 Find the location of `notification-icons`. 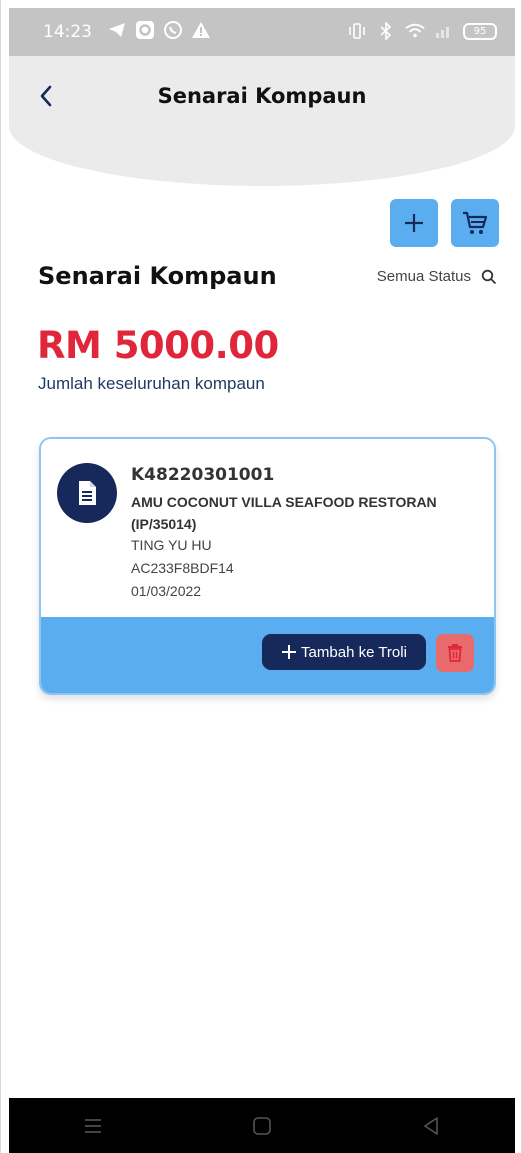

notification-icons is located at coordinates (159, 30).